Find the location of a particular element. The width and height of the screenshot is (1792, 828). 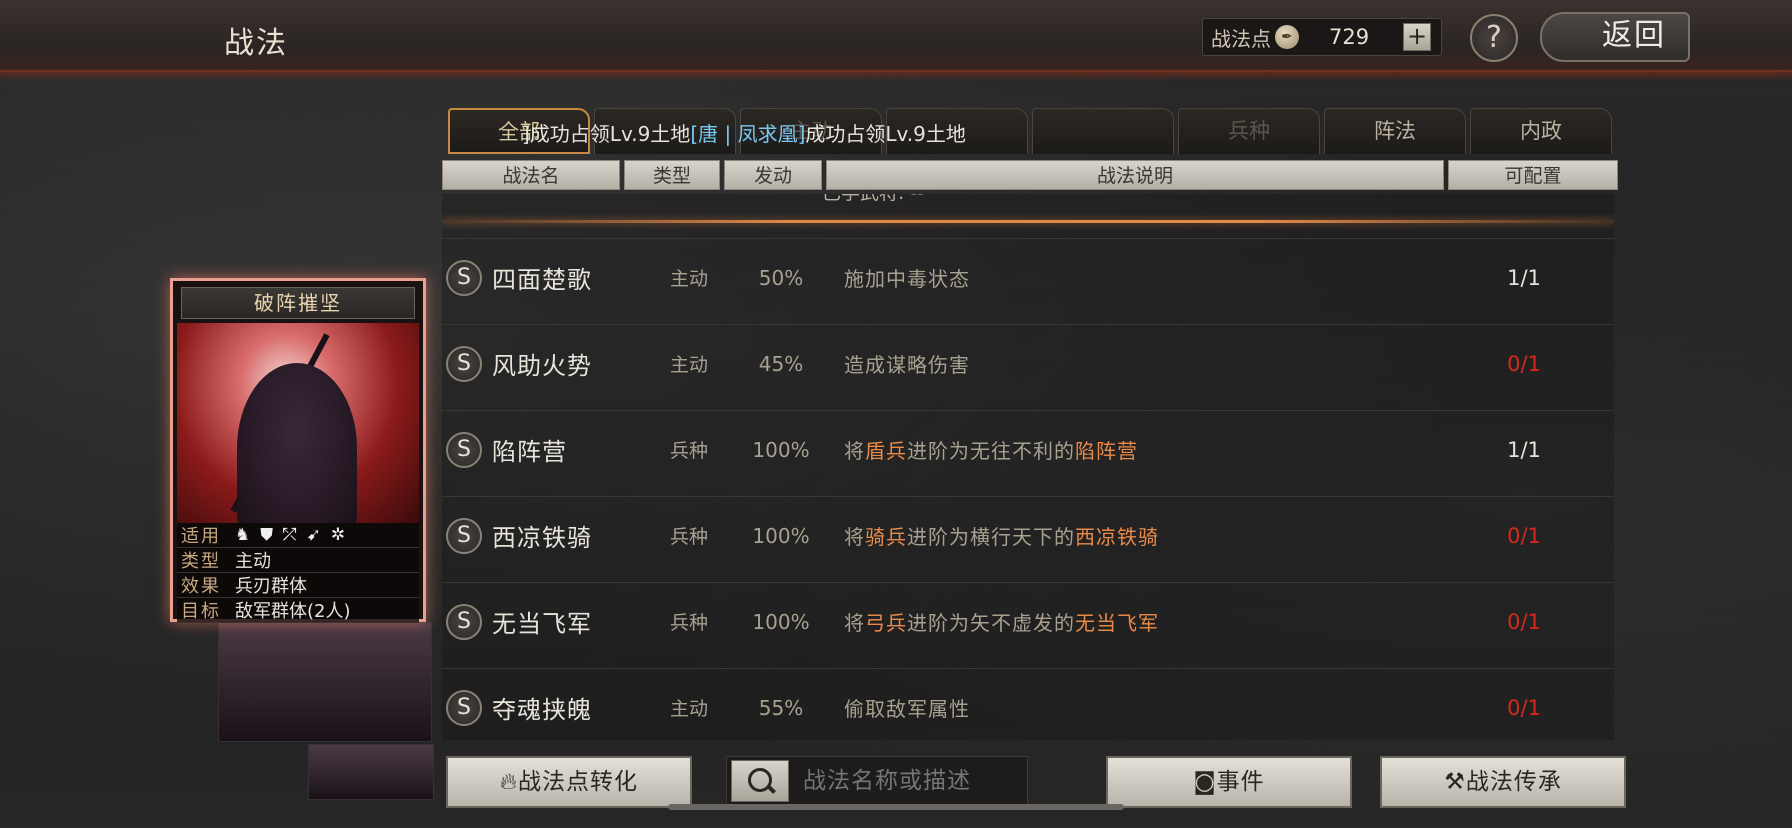

search-icon is located at coordinates (760, 781).